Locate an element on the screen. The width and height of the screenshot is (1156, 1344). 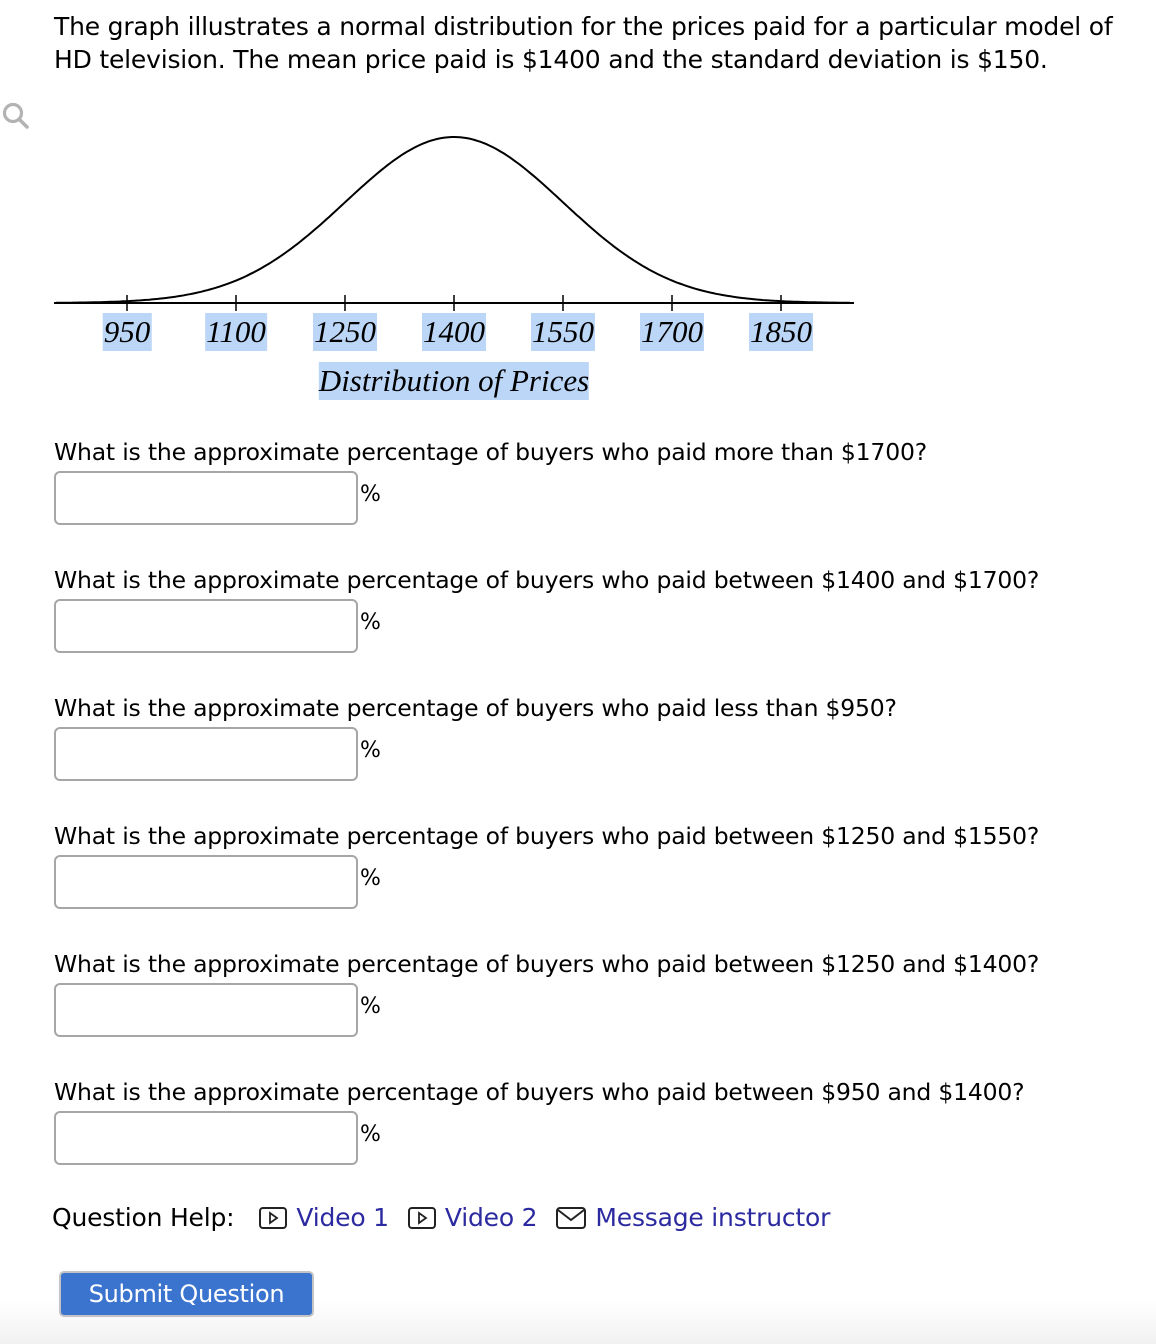
message-instructor-label: Message instructor is located at coordinates (713, 1217).